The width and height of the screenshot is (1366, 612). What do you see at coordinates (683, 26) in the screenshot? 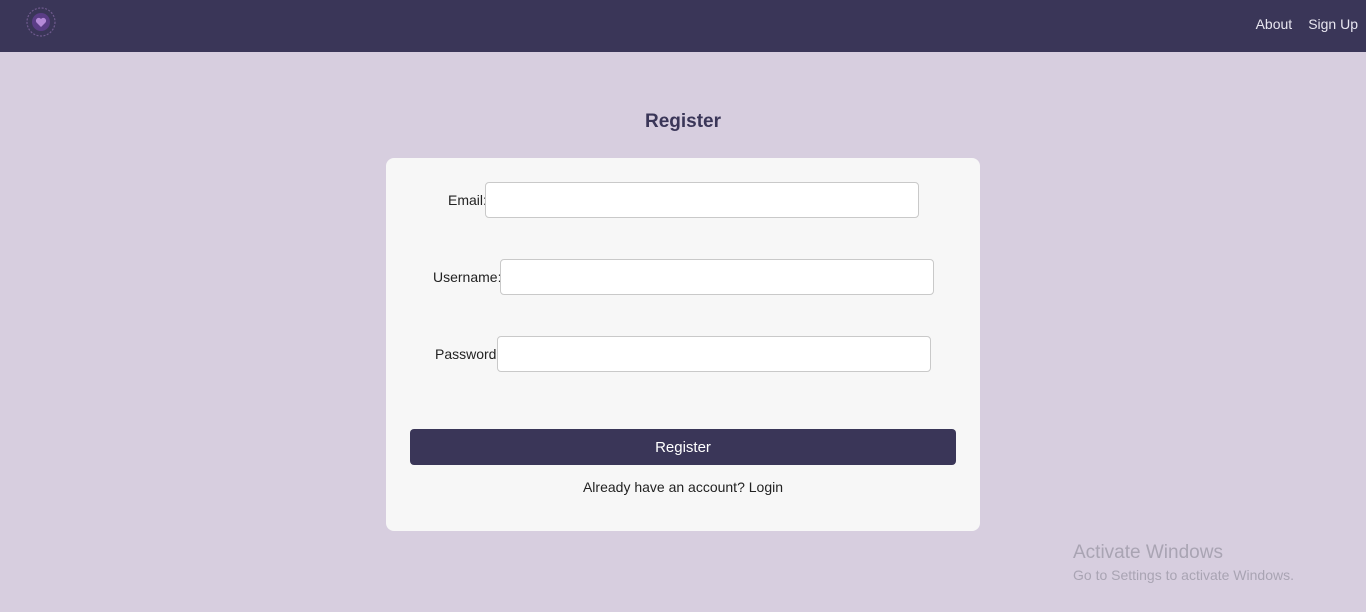
I see `top-navbar: About Sign Up` at bounding box center [683, 26].